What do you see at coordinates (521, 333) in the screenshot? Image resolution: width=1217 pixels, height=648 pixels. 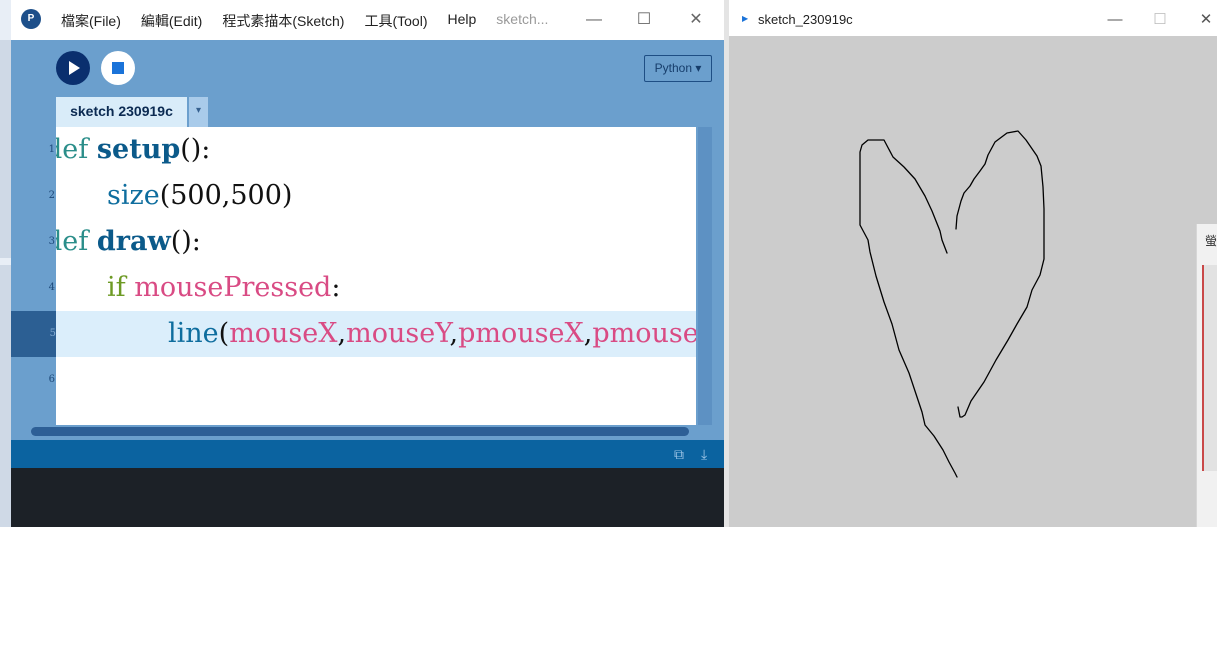 I see `variable: pmouseX` at bounding box center [521, 333].